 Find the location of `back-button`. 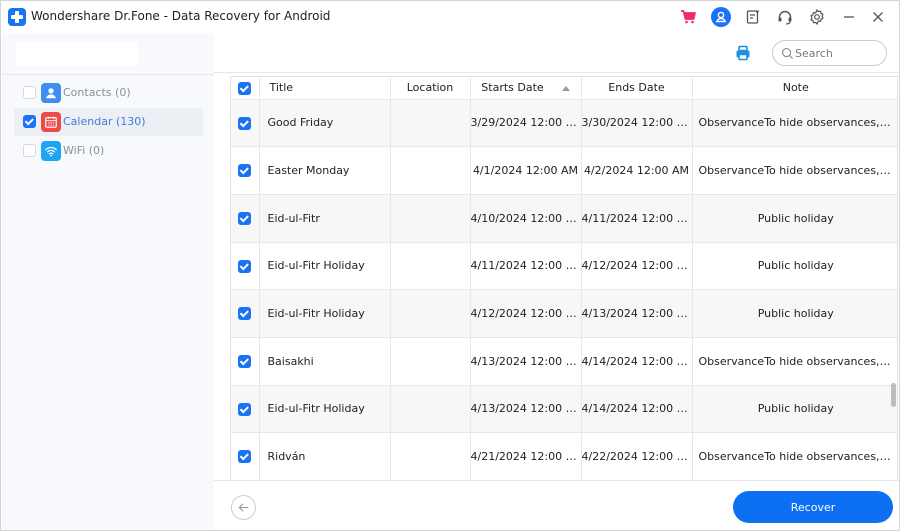

back-button is located at coordinates (243, 507).